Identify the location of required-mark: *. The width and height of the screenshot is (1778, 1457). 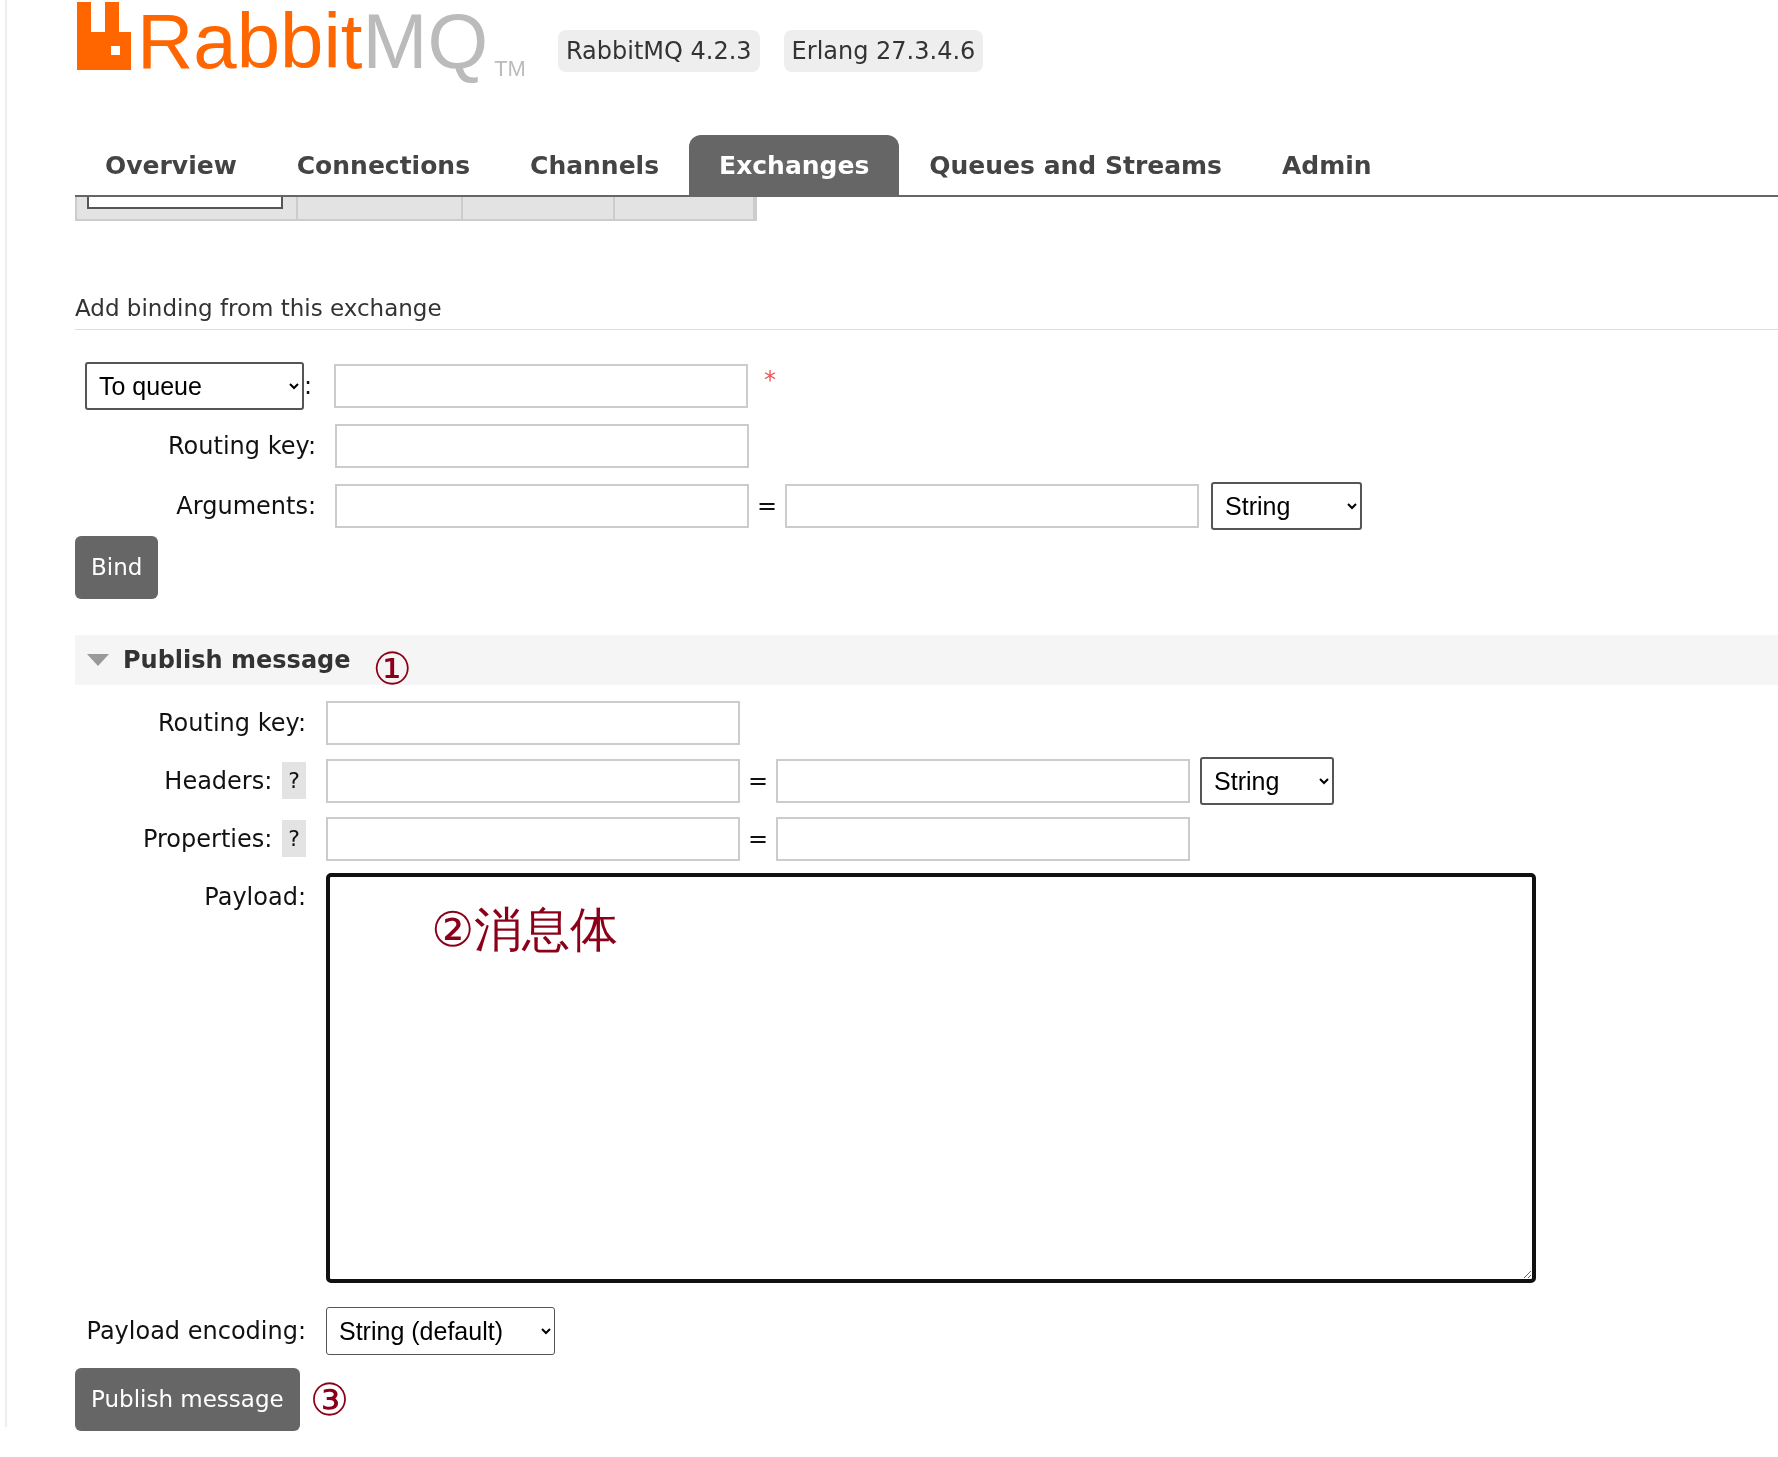
(770, 380).